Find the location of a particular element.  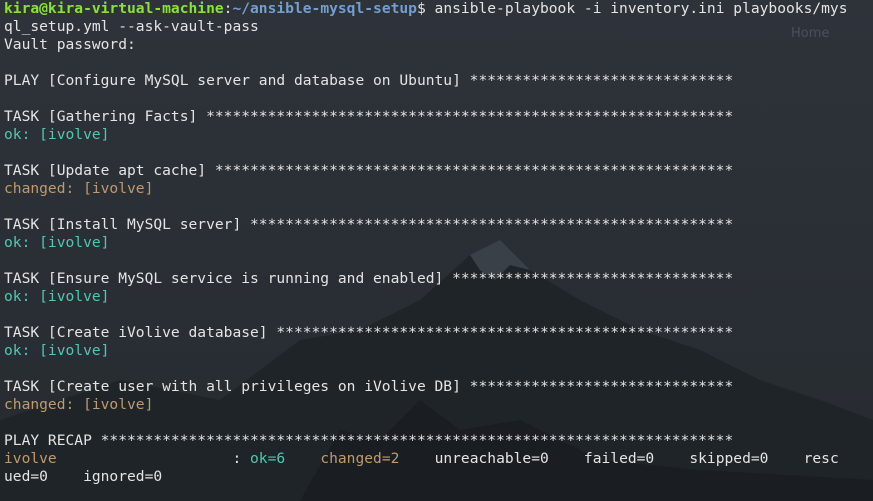

recap-continuation: ued=0 ignored=0 is located at coordinates (83, 476).